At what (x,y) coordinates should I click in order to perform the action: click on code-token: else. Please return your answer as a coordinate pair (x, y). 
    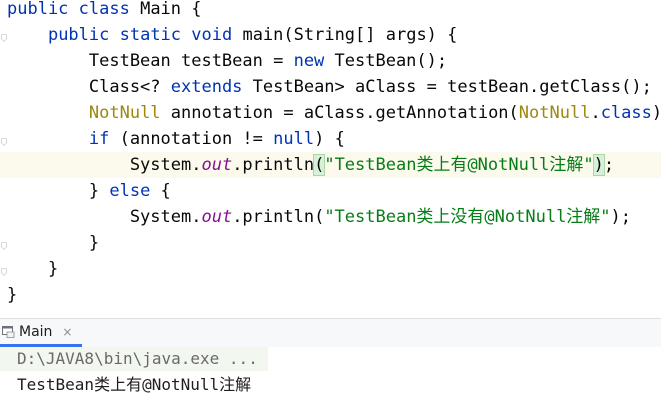
    Looking at the image, I should click on (135, 191).